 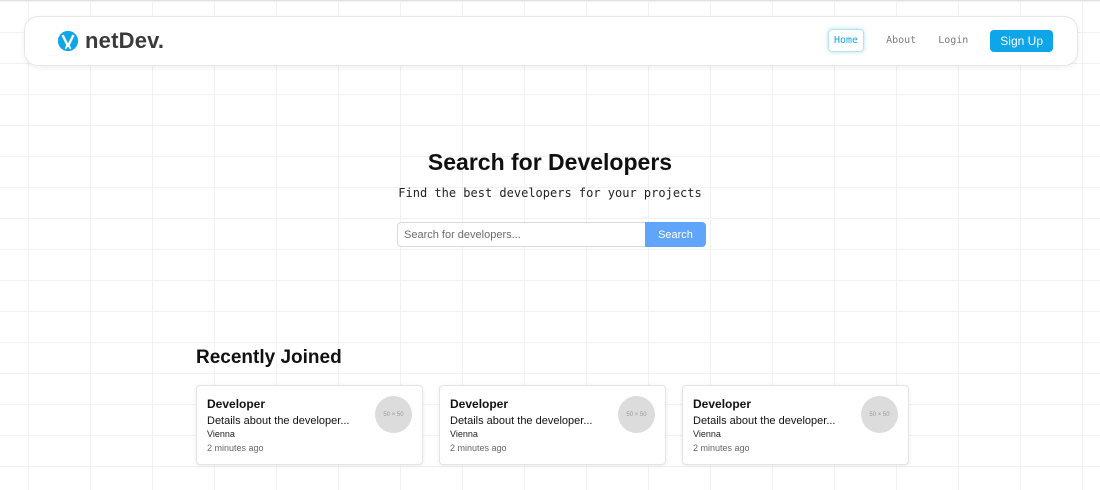 I want to click on signup-button: Sign Up, so click(x=1021, y=40).